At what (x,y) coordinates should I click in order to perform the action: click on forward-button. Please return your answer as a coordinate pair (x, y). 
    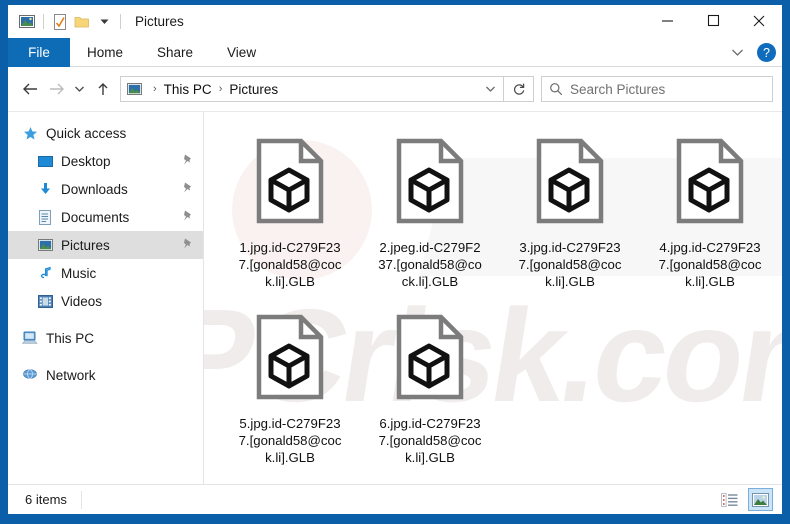
    Looking at the image, I should click on (56, 89).